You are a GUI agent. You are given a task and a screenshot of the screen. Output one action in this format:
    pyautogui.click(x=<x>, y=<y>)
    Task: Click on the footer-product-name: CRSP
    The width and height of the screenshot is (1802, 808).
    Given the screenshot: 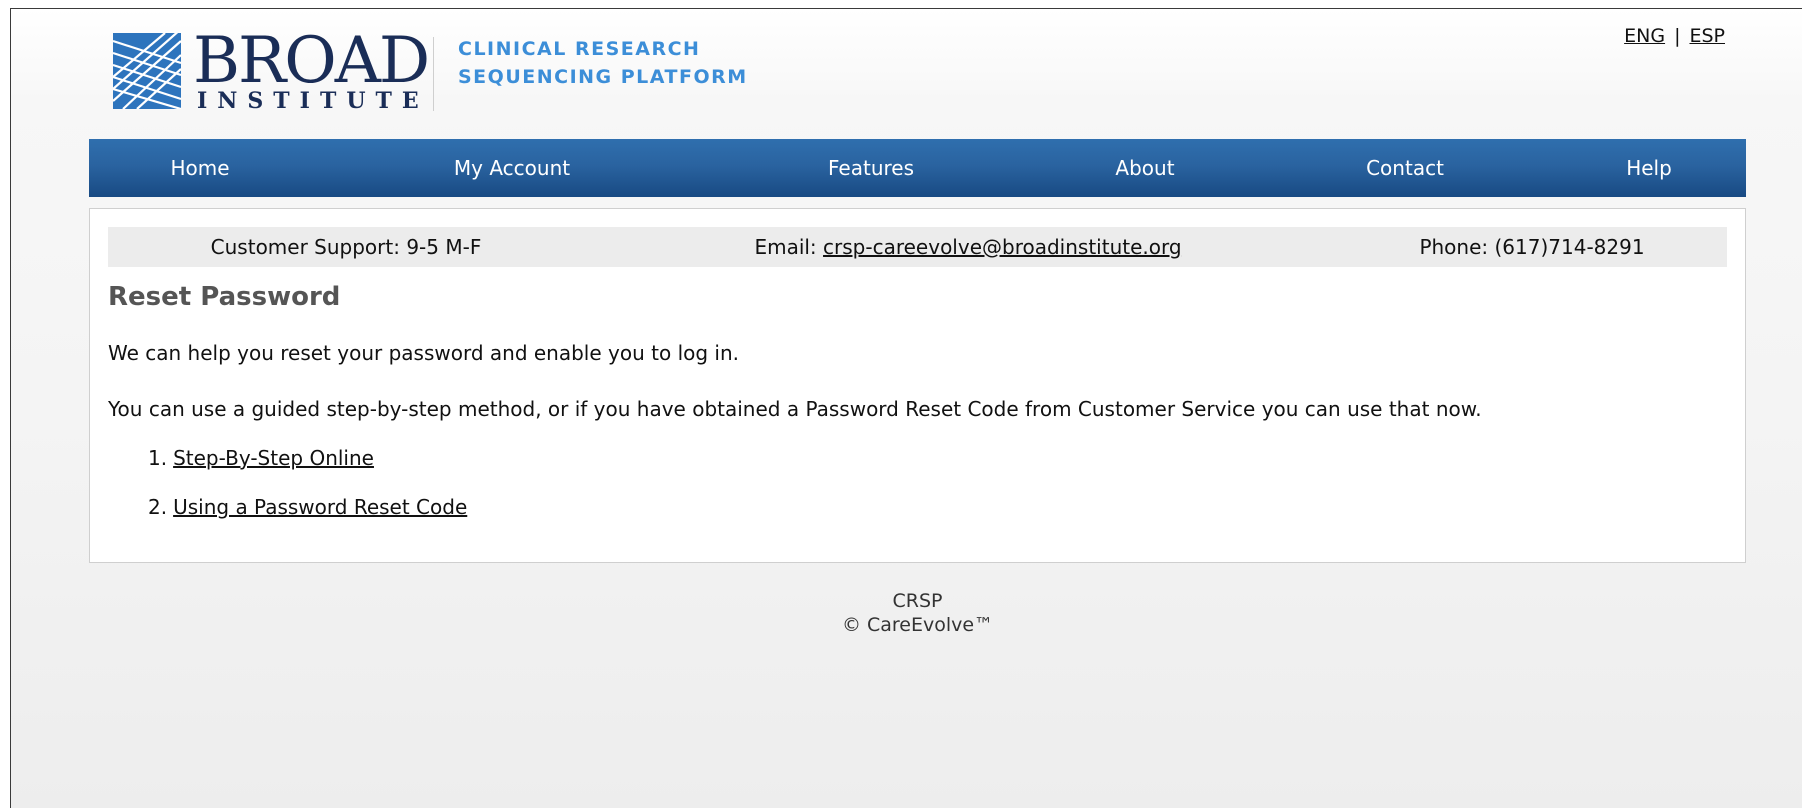 What is the action you would take?
    pyautogui.click(x=917, y=601)
    